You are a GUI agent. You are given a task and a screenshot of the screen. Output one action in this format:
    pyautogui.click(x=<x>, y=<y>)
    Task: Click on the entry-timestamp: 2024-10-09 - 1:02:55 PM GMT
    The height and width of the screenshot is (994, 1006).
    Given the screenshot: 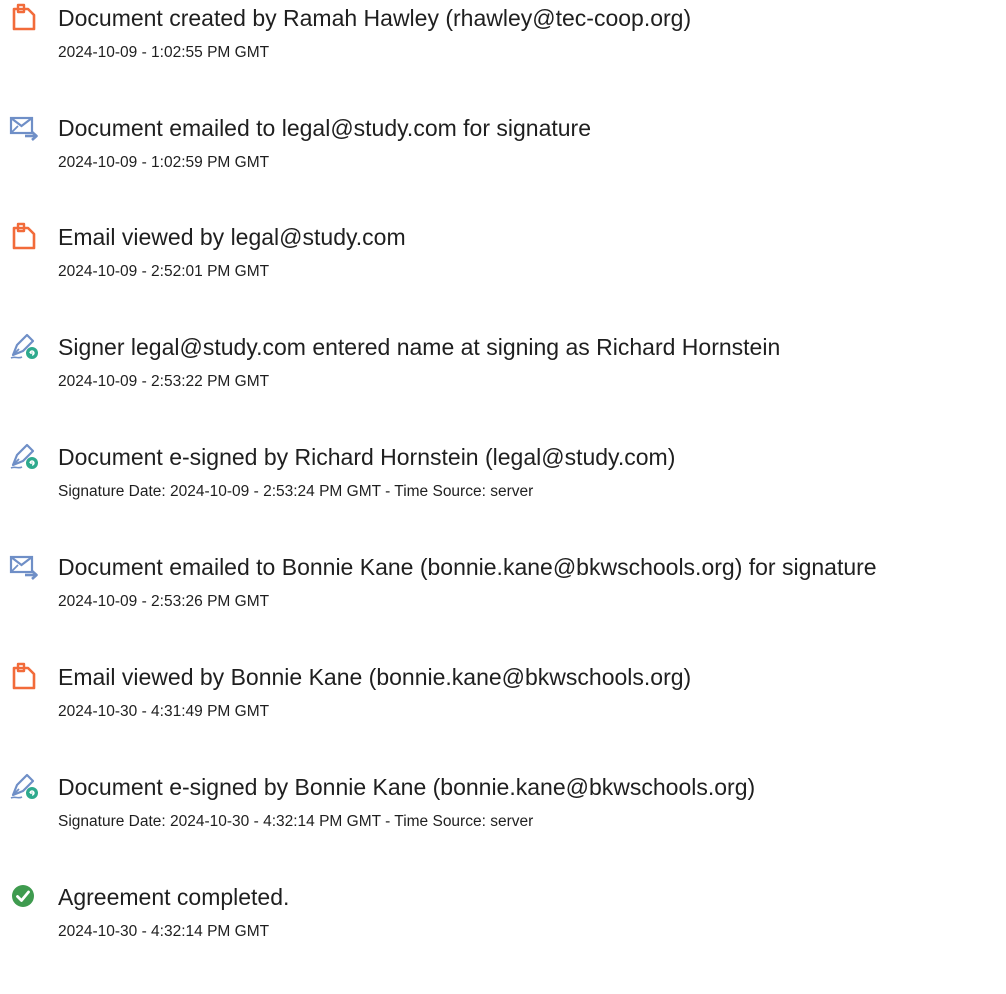 What is the action you would take?
    pyautogui.click(x=164, y=52)
    